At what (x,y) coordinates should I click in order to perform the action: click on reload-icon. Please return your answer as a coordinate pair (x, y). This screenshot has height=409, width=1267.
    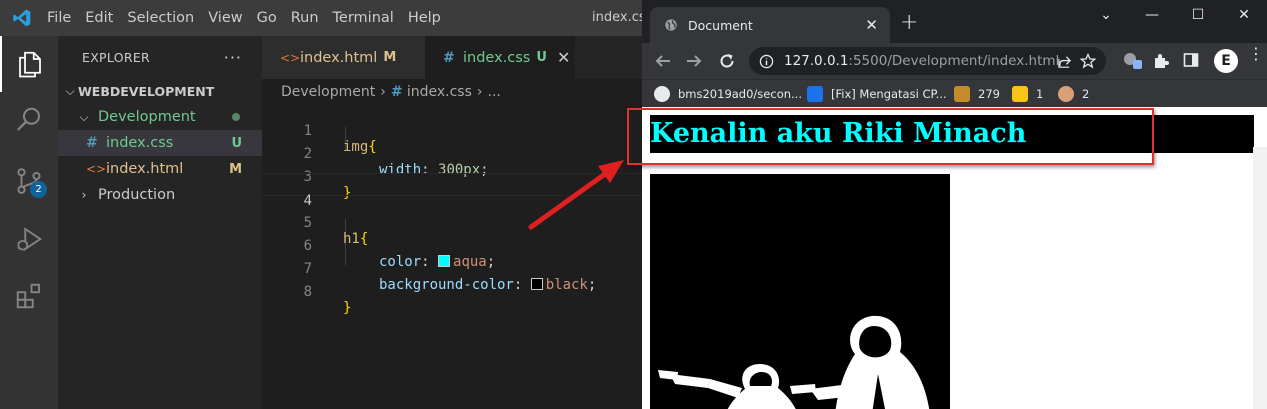
    Looking at the image, I should click on (727, 61).